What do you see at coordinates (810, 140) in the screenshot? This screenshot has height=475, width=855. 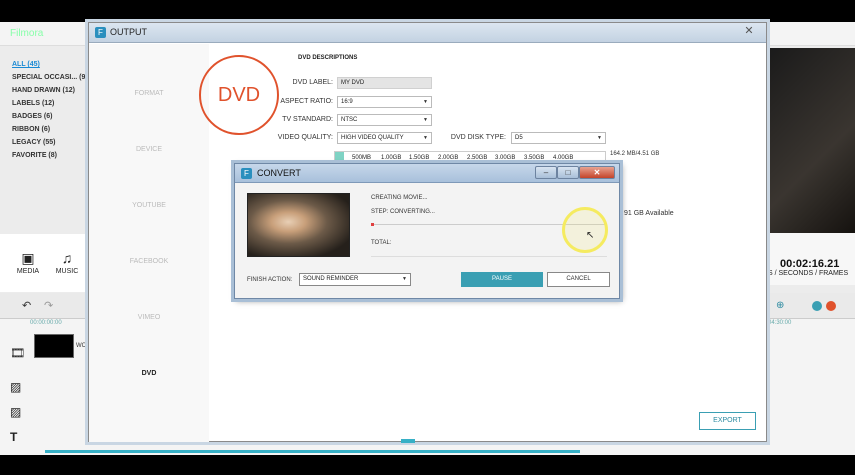 I see `preview-viewer` at bounding box center [810, 140].